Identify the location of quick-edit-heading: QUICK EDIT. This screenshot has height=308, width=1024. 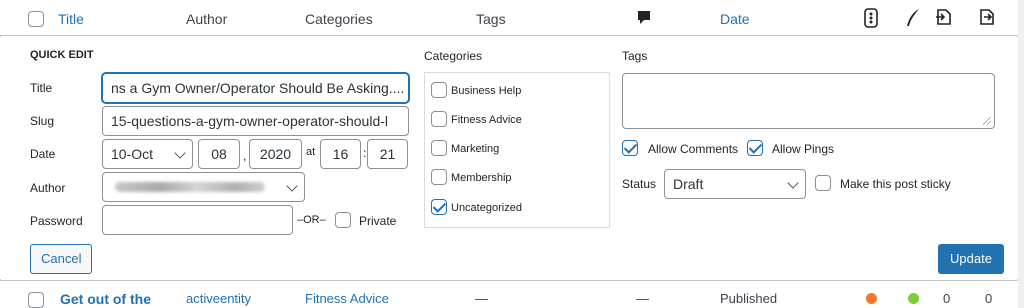
(62, 55).